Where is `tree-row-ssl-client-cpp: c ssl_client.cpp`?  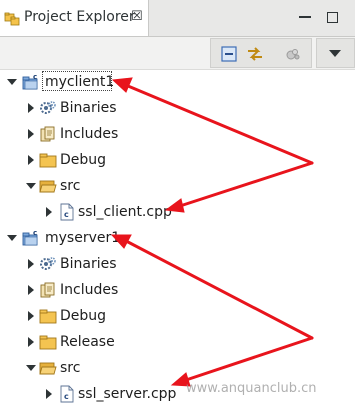 tree-row-ssl-client-cpp: c ssl_client.cpp is located at coordinates (177, 212).